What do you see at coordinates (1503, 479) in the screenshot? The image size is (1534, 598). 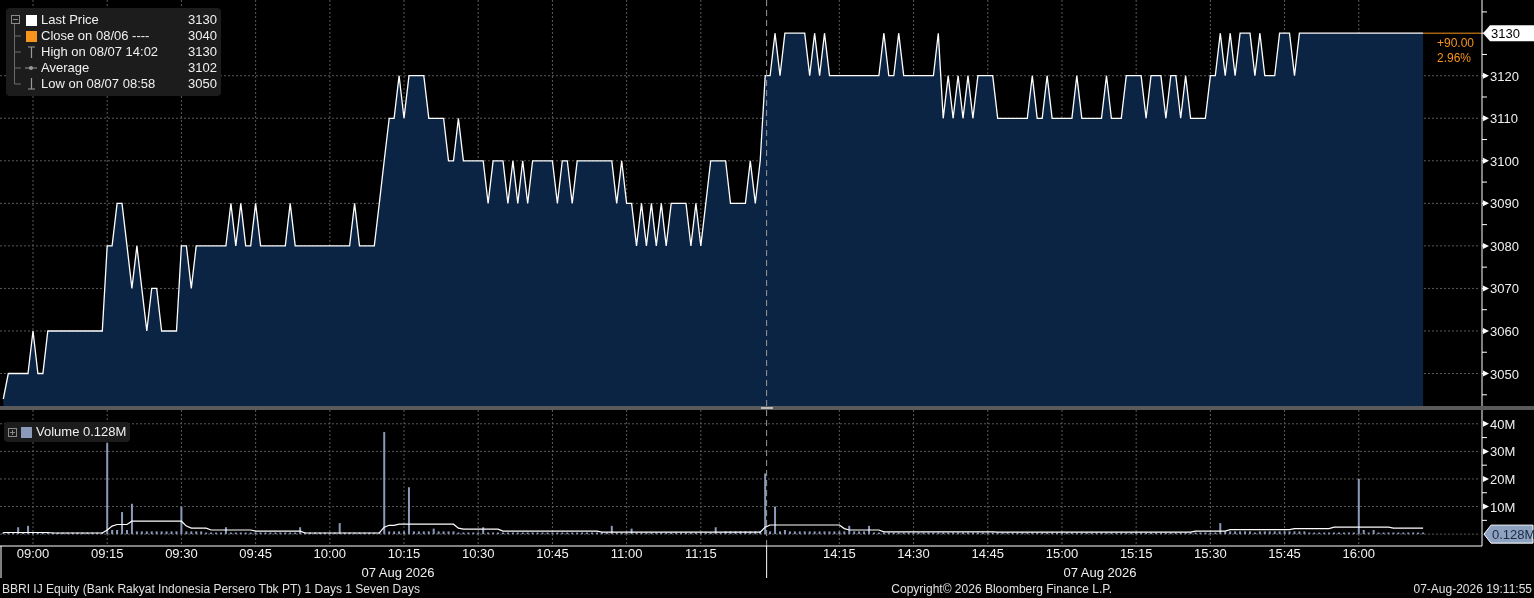 I see `y-axis-label: 20M` at bounding box center [1503, 479].